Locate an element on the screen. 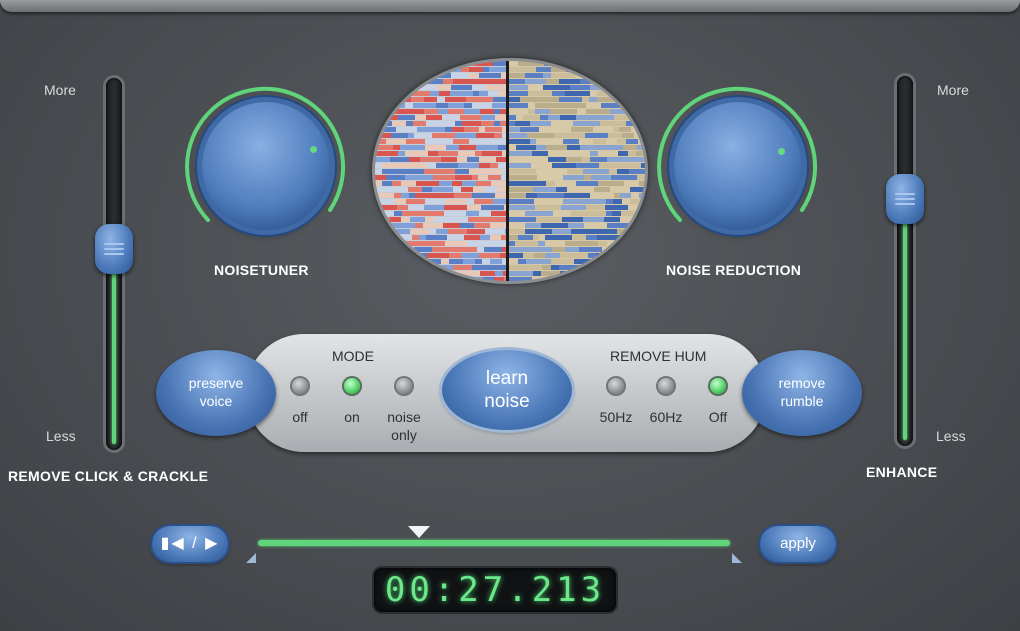 The image size is (1020, 631). learn-noise-line1: learn is located at coordinates (507, 378).